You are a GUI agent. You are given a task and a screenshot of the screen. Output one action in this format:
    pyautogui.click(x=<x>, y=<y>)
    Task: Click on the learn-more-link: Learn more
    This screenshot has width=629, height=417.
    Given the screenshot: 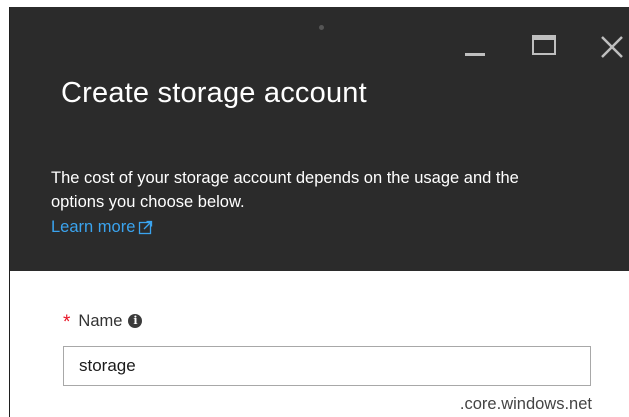 What is the action you would take?
    pyautogui.click(x=102, y=227)
    